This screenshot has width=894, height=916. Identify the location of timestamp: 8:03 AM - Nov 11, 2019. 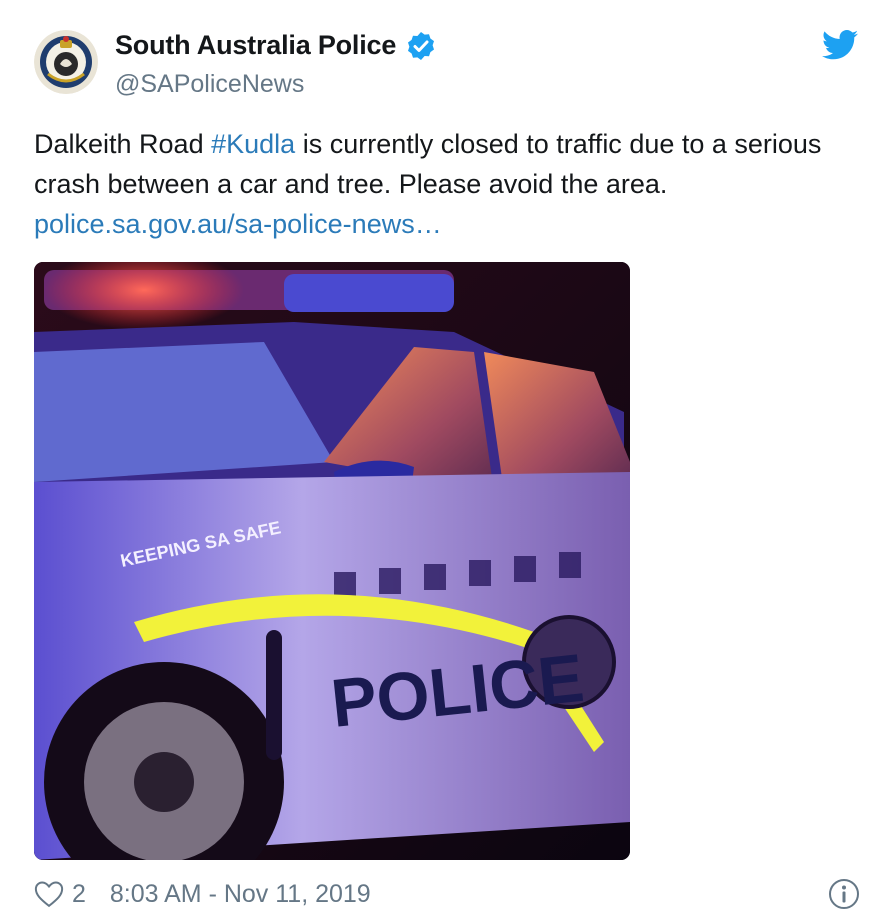
(240, 894).